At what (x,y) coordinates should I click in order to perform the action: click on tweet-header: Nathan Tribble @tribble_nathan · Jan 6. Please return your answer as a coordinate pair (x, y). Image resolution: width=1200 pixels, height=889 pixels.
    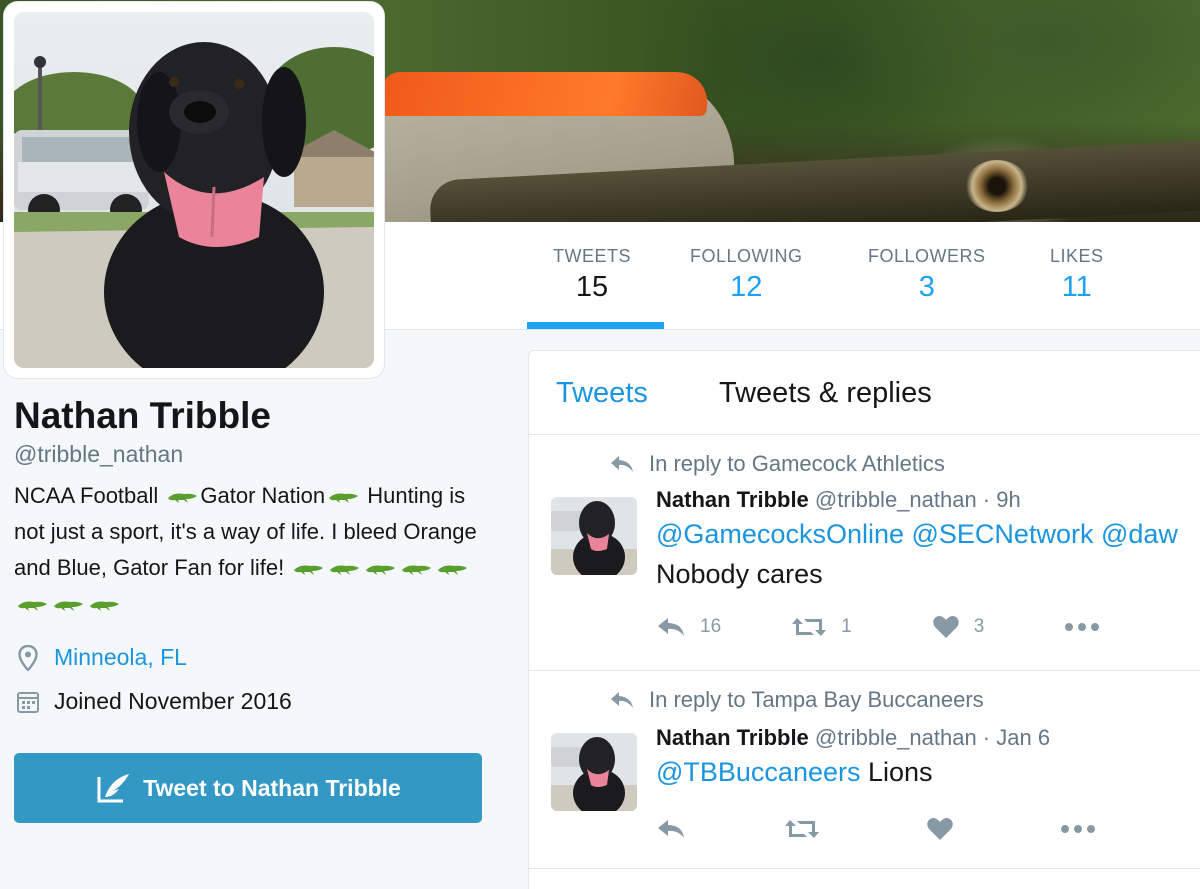
    Looking at the image, I should click on (853, 738).